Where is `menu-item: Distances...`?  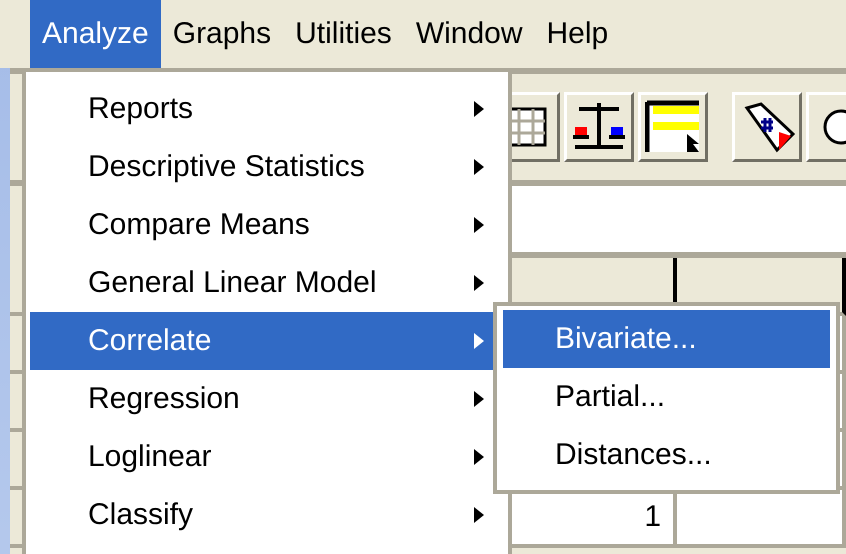
menu-item: Distances... is located at coordinates (666, 455).